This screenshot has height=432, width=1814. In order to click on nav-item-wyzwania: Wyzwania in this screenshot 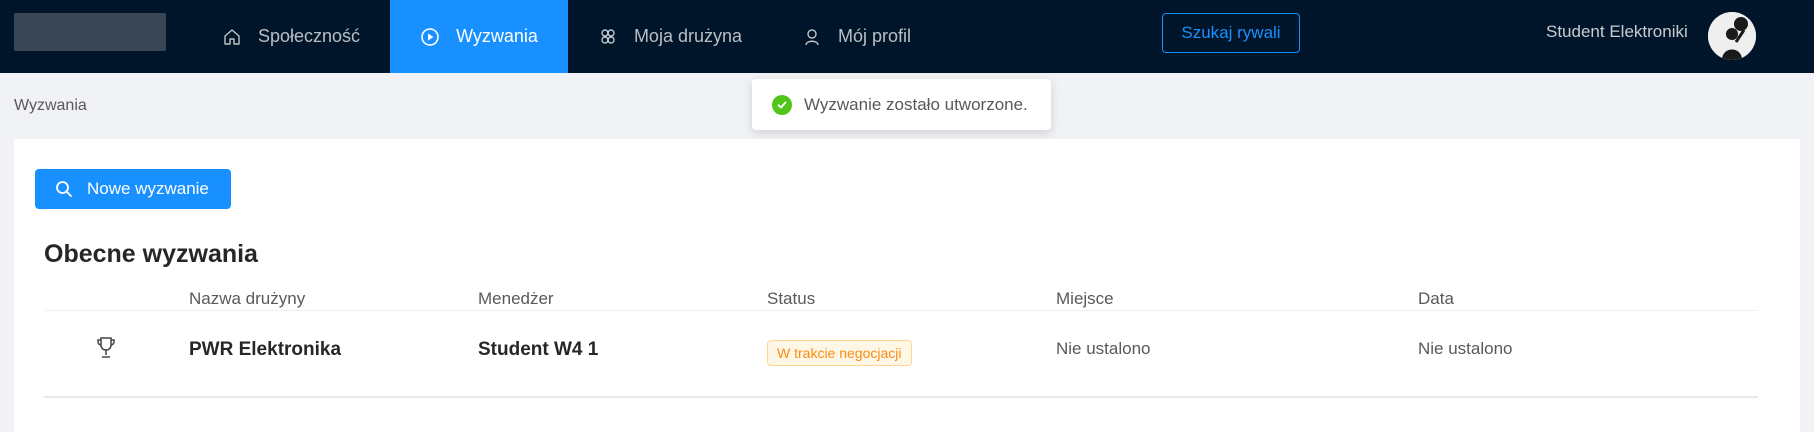, I will do `click(479, 36)`.